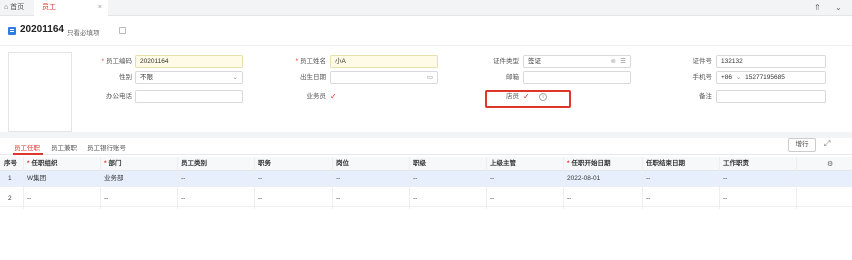  I want to click on employee-photo, so click(40, 92).